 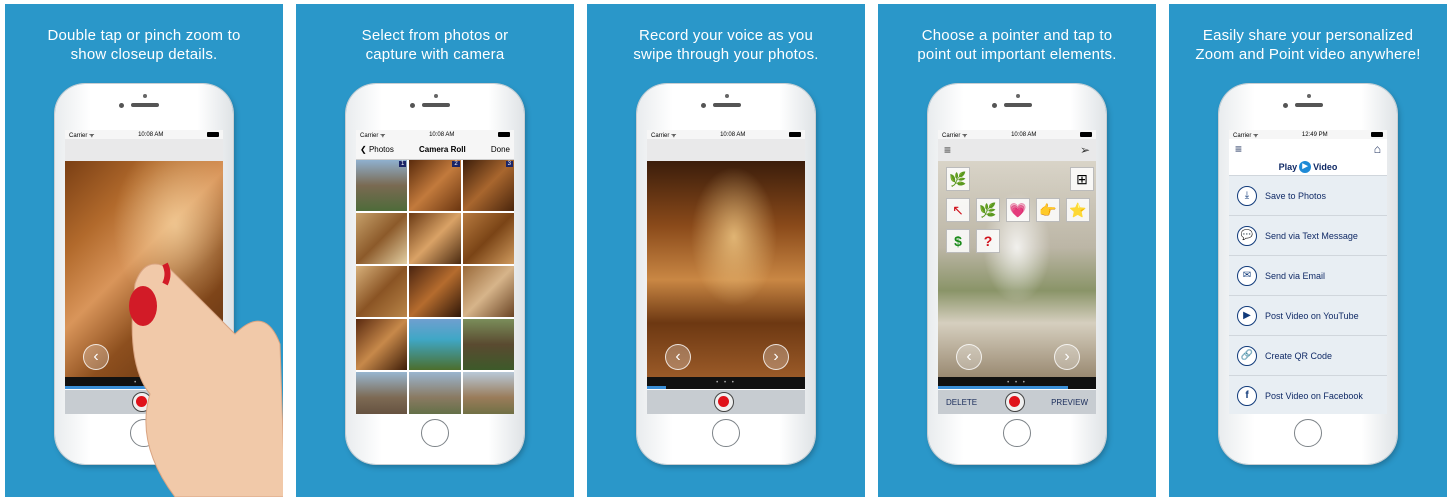 I want to click on share-item-save-photos: ⤓ Save to Photos, so click(x=1308, y=196).